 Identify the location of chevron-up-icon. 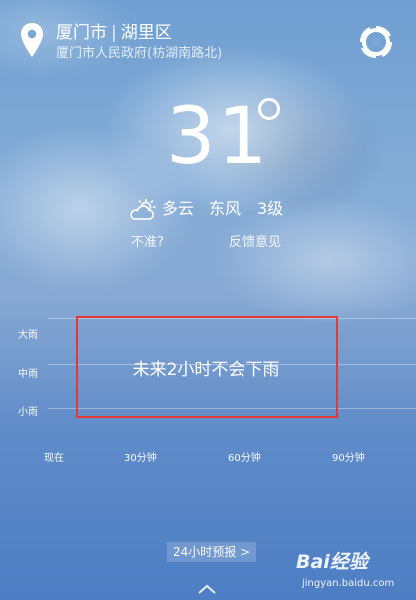
(207, 589).